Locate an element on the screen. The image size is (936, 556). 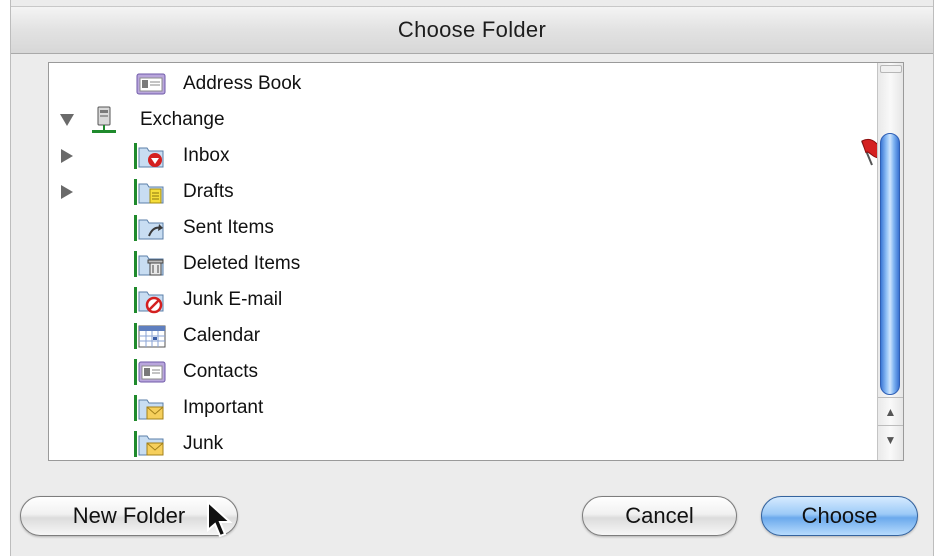
folder-label: Junk E-mail is located at coordinates (233, 299).